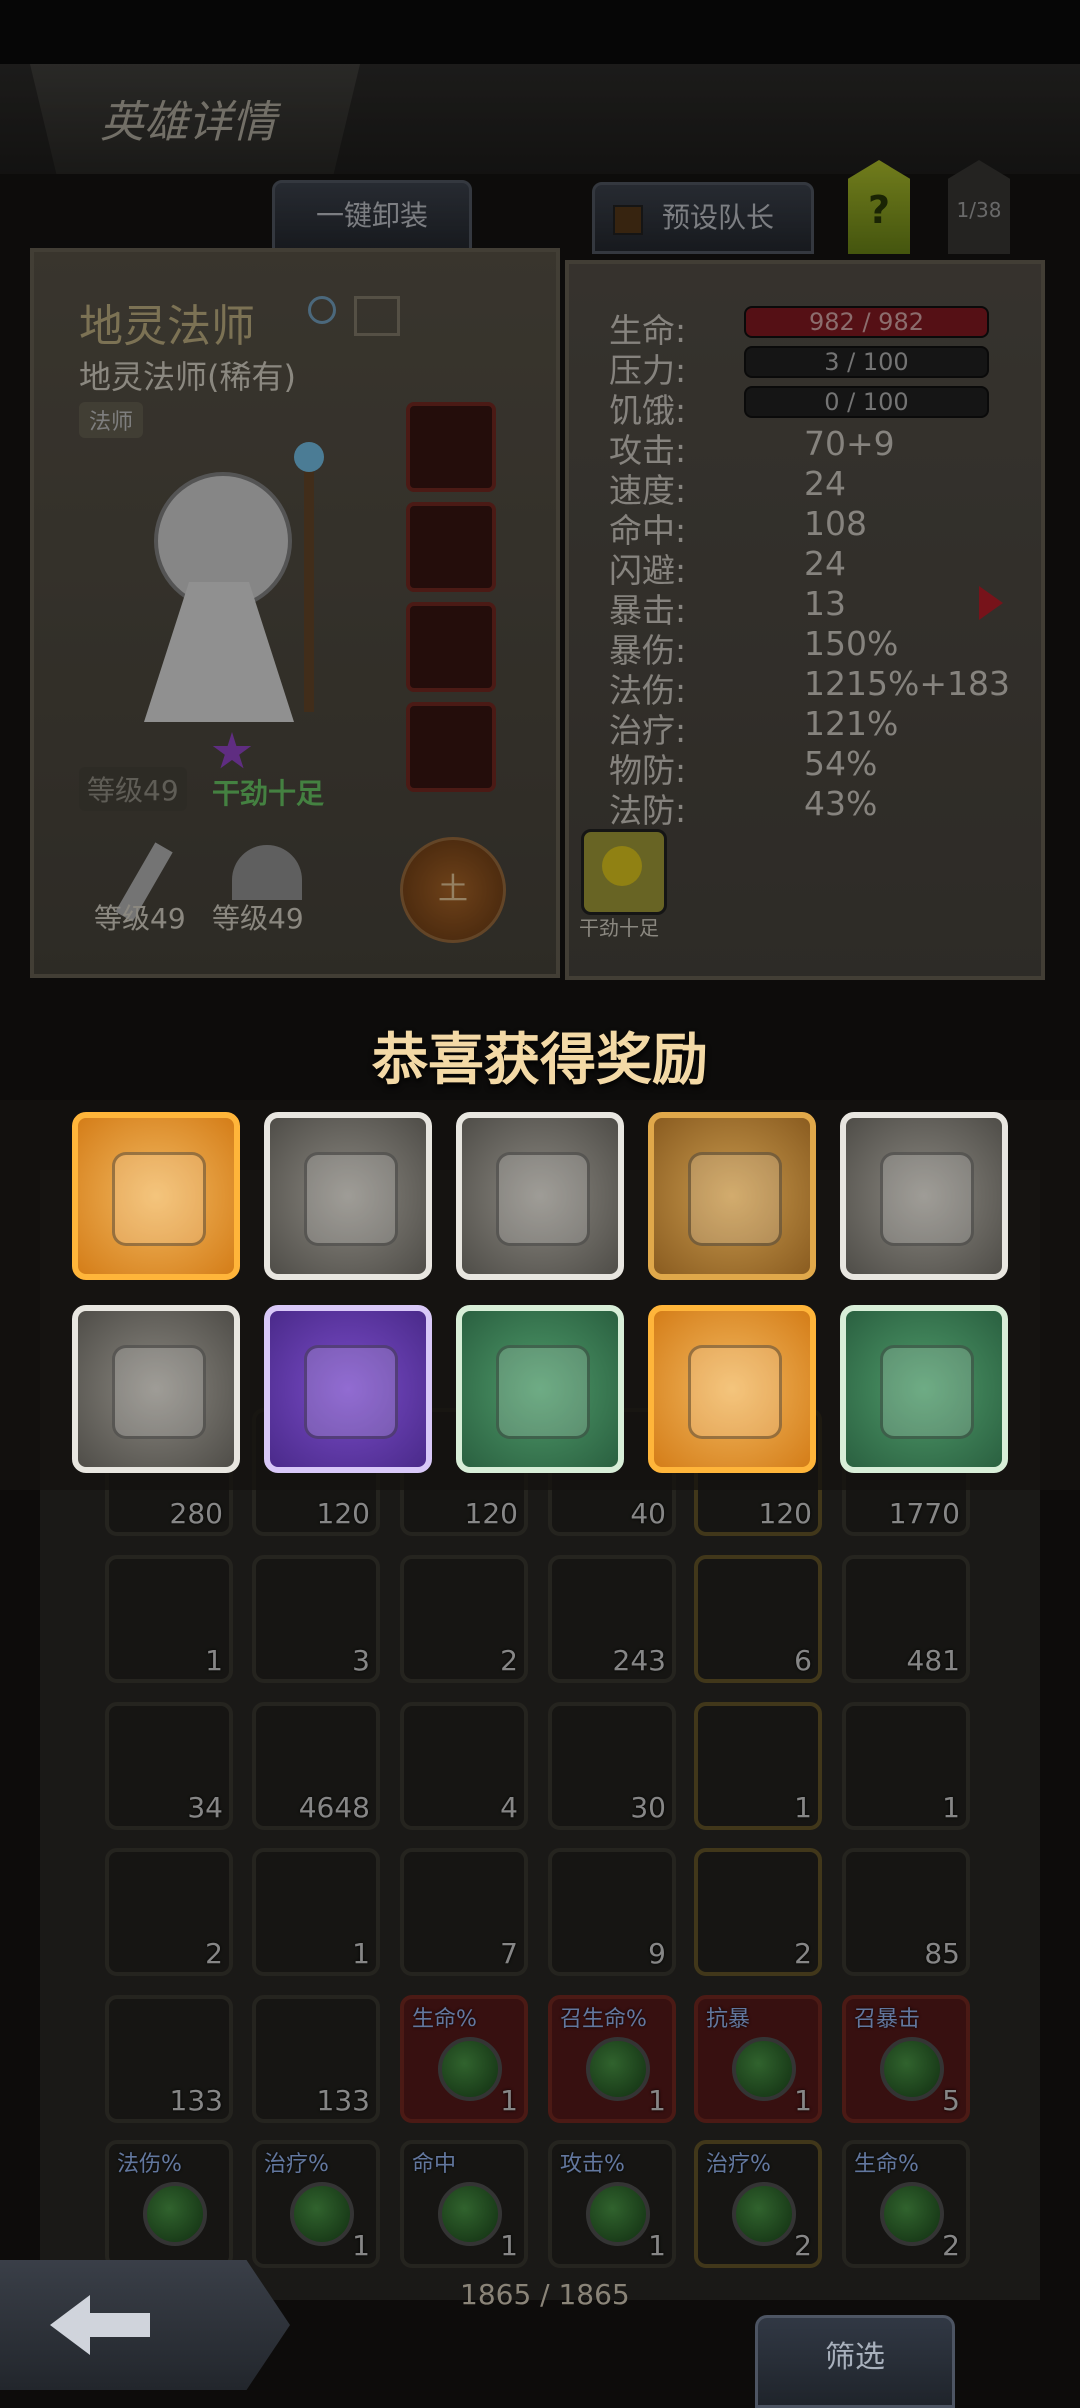  I want to click on axe-icon, so click(735, 1392).